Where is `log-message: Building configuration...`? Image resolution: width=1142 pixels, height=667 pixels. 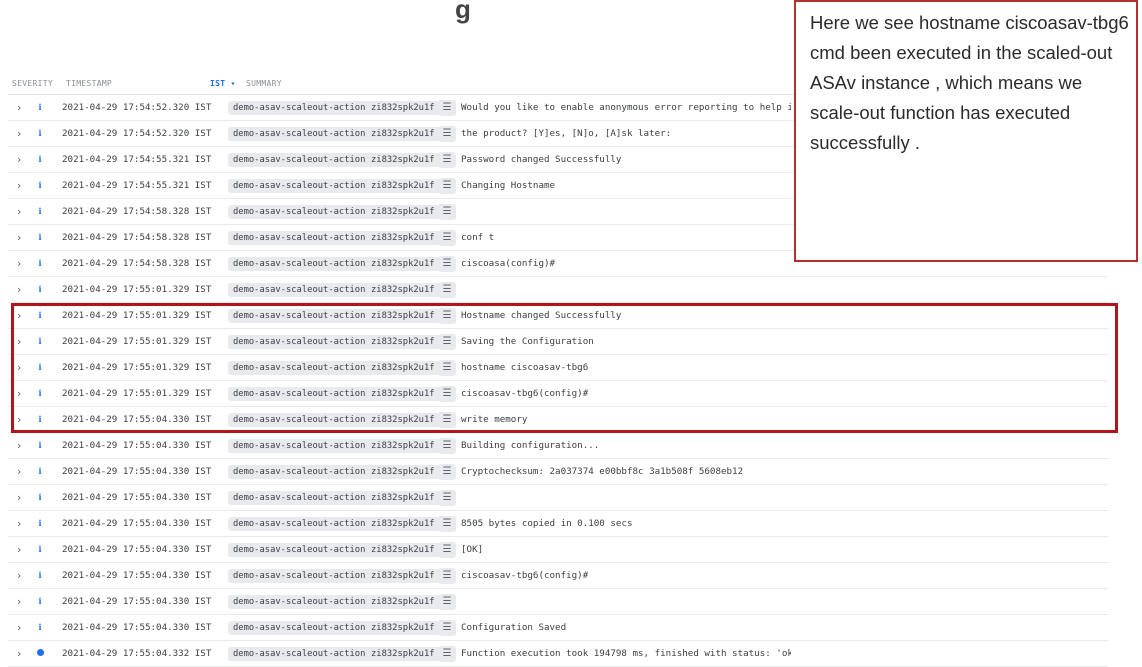 log-message: Building configuration... is located at coordinates (530, 445).